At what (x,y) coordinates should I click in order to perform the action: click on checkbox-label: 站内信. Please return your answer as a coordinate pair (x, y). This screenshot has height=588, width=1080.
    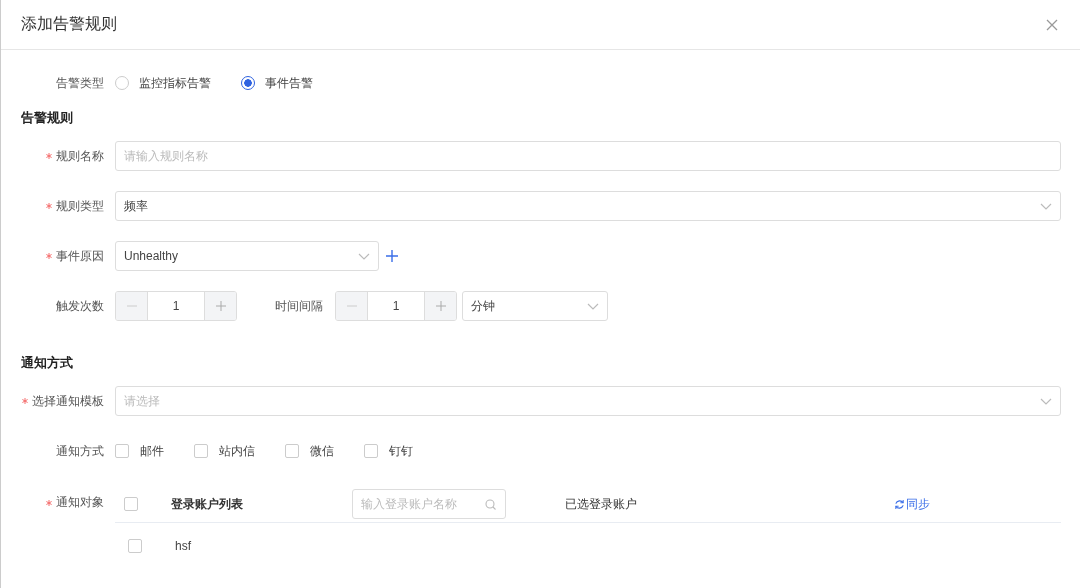
    Looking at the image, I should click on (237, 451).